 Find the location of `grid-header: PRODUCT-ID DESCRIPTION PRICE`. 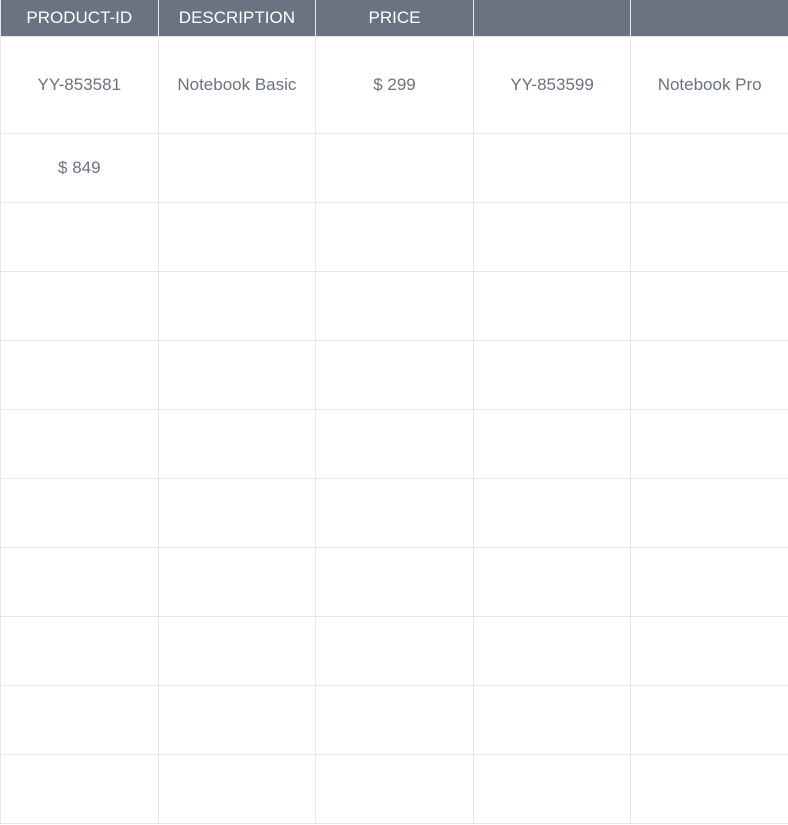

grid-header: PRODUCT-ID DESCRIPTION PRICE is located at coordinates (394, 18).